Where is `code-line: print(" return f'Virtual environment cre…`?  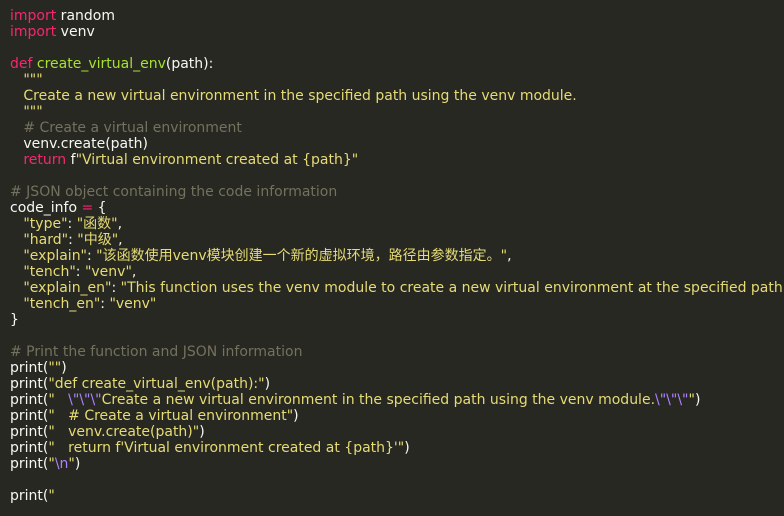
code-line: print(" return f'Virtual environment cre… is located at coordinates (397, 448).